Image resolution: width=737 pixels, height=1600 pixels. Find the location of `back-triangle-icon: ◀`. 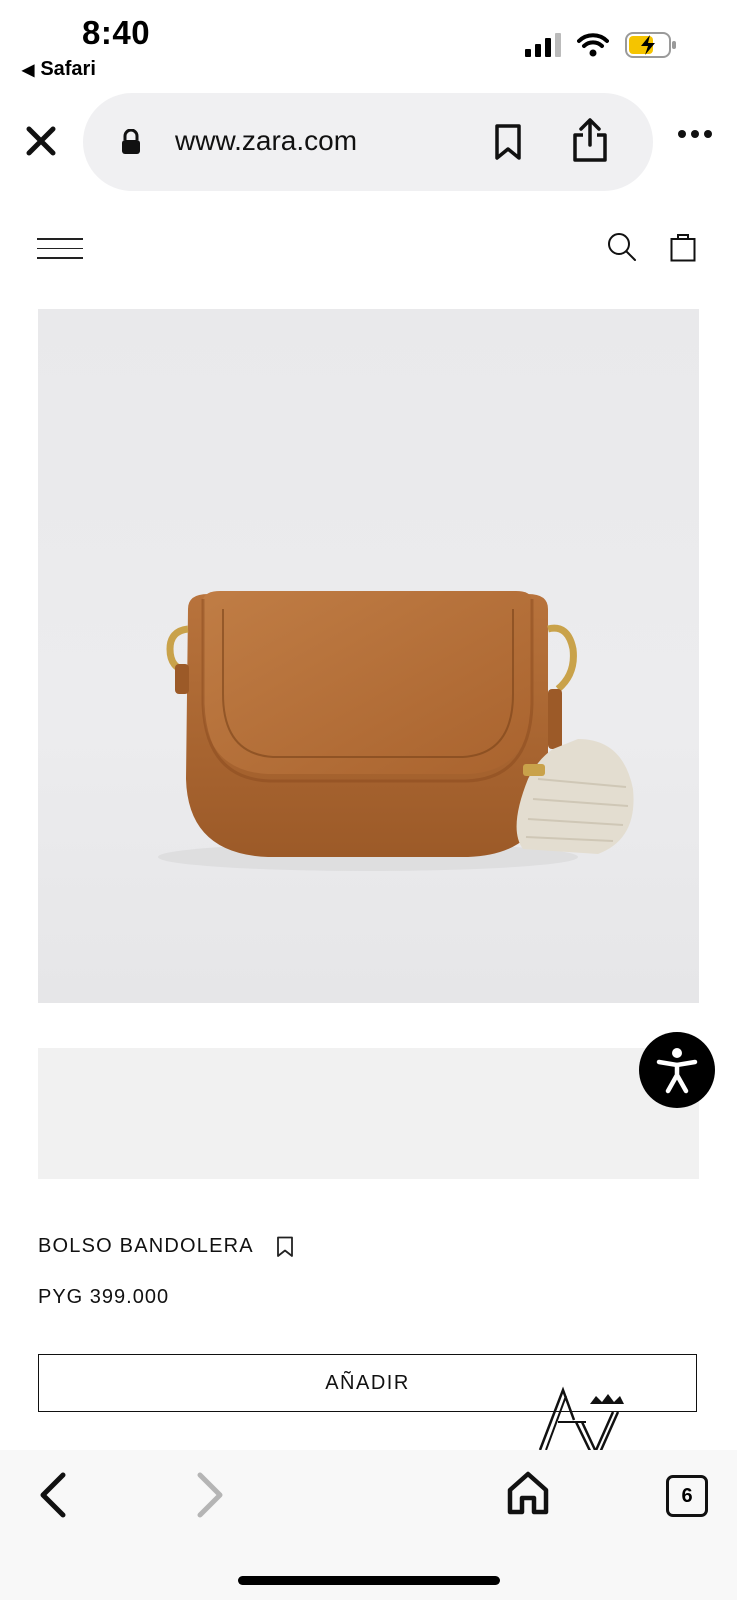

back-triangle-icon: ◀ is located at coordinates (28, 70).